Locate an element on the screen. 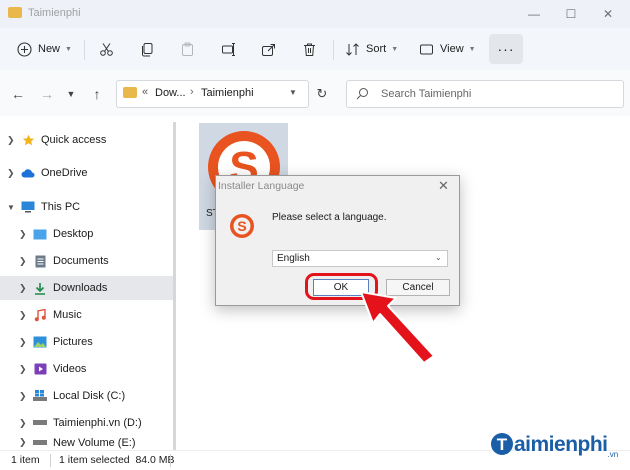 The height and width of the screenshot is (470, 630). back-button: ← is located at coordinates (18, 94).